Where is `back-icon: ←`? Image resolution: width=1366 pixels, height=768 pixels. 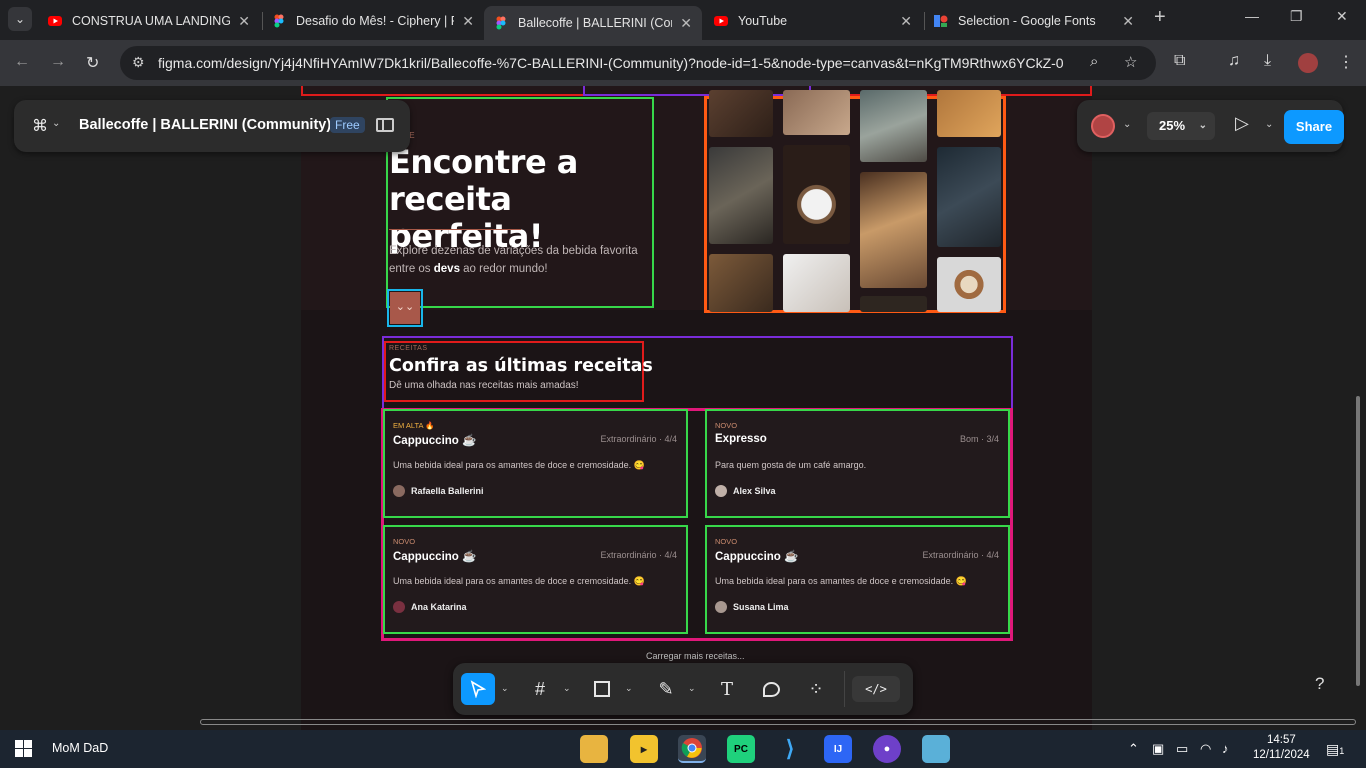 back-icon: ← is located at coordinates (22, 62).